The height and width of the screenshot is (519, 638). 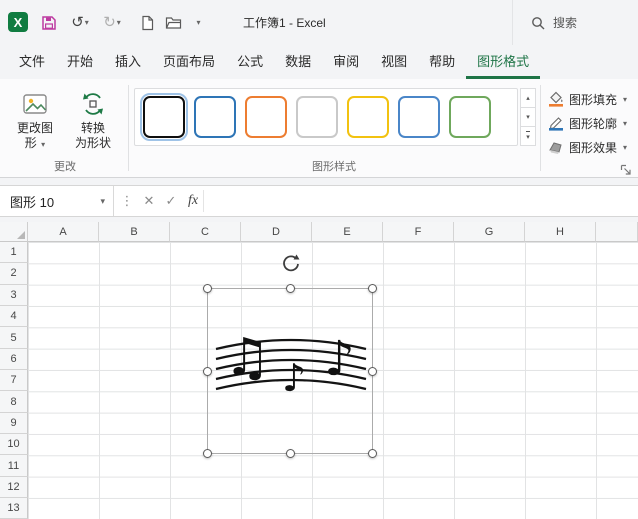 What do you see at coordinates (394, 62) in the screenshot?
I see `tab-view: 视图` at bounding box center [394, 62].